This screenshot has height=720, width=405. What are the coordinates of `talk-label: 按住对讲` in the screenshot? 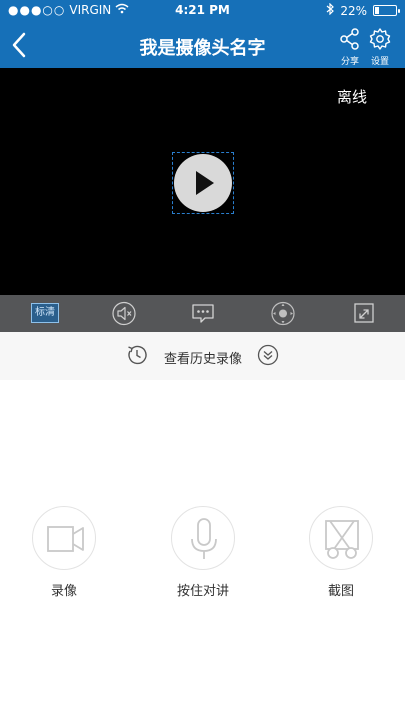 It's located at (202, 591).